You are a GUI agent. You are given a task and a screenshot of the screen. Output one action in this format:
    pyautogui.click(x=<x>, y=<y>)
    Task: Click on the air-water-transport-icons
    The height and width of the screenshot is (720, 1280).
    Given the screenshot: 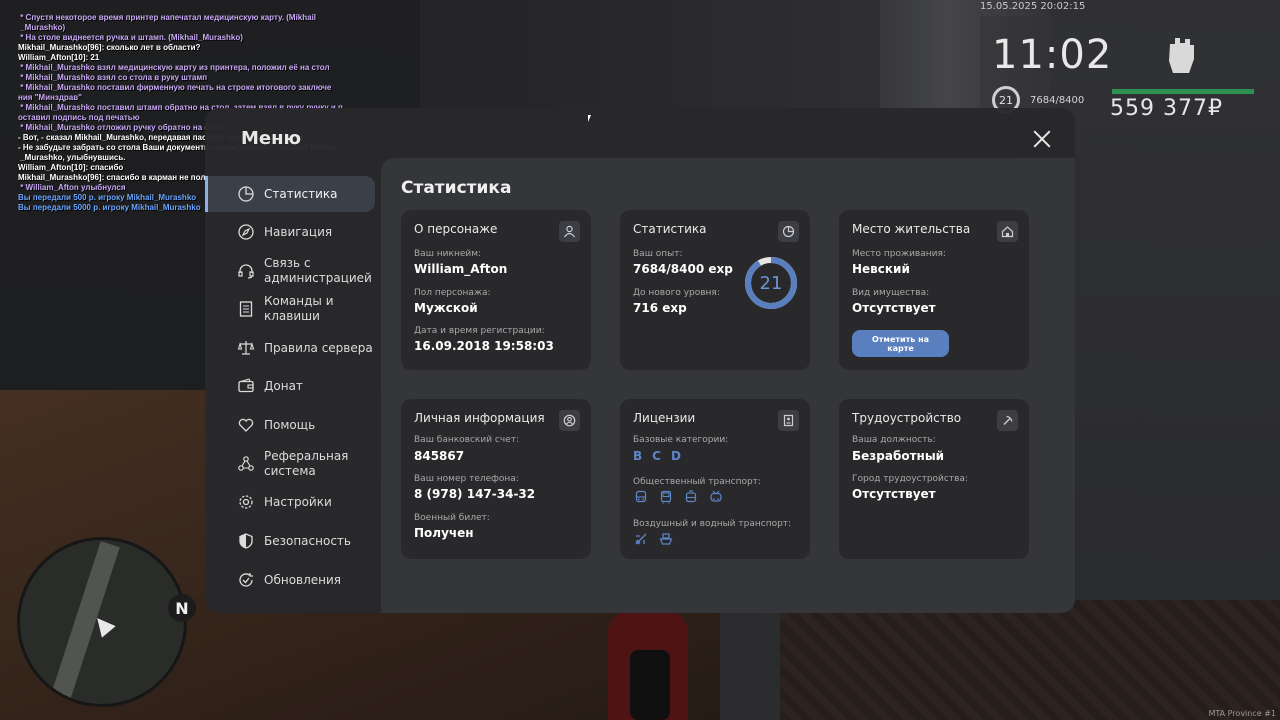 What is the action you would take?
    pyautogui.click(x=653, y=539)
    